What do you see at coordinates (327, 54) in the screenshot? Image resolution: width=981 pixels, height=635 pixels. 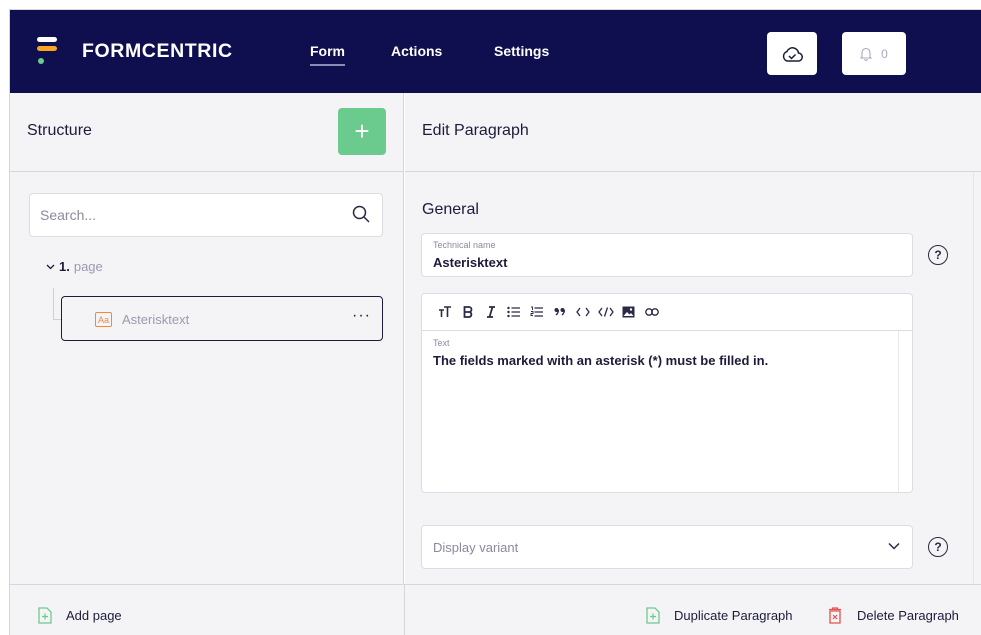 I see `nav-tab-form: Form` at bounding box center [327, 54].